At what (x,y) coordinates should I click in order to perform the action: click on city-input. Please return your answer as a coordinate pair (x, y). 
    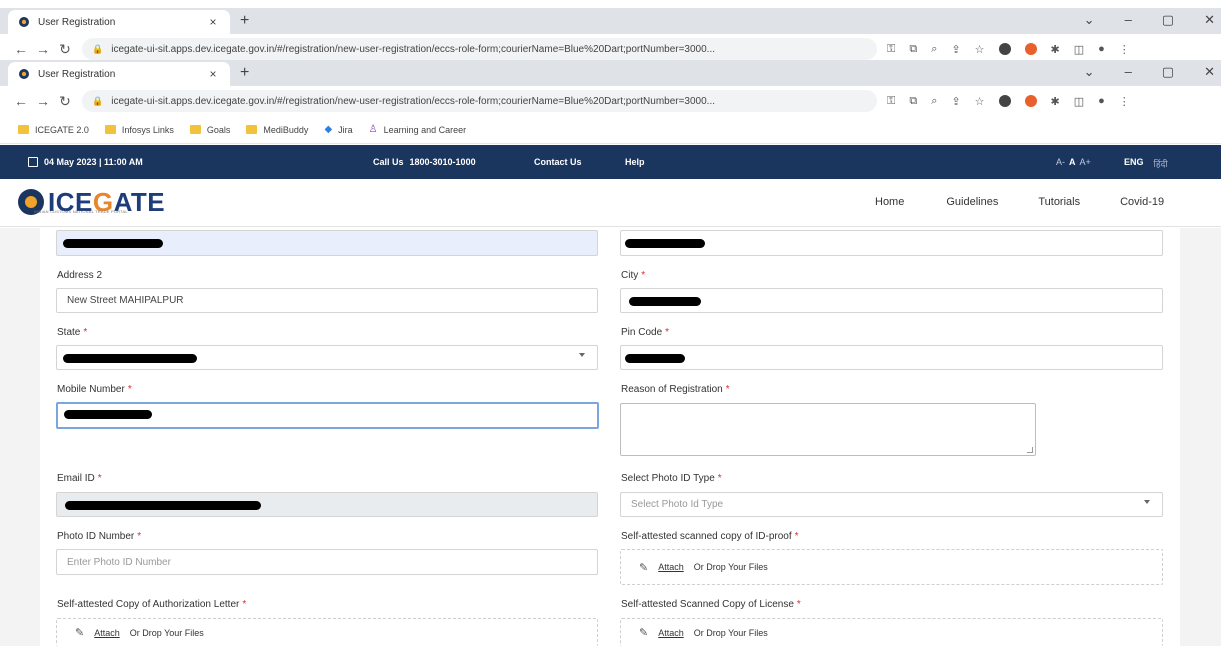
    Looking at the image, I should click on (891, 300).